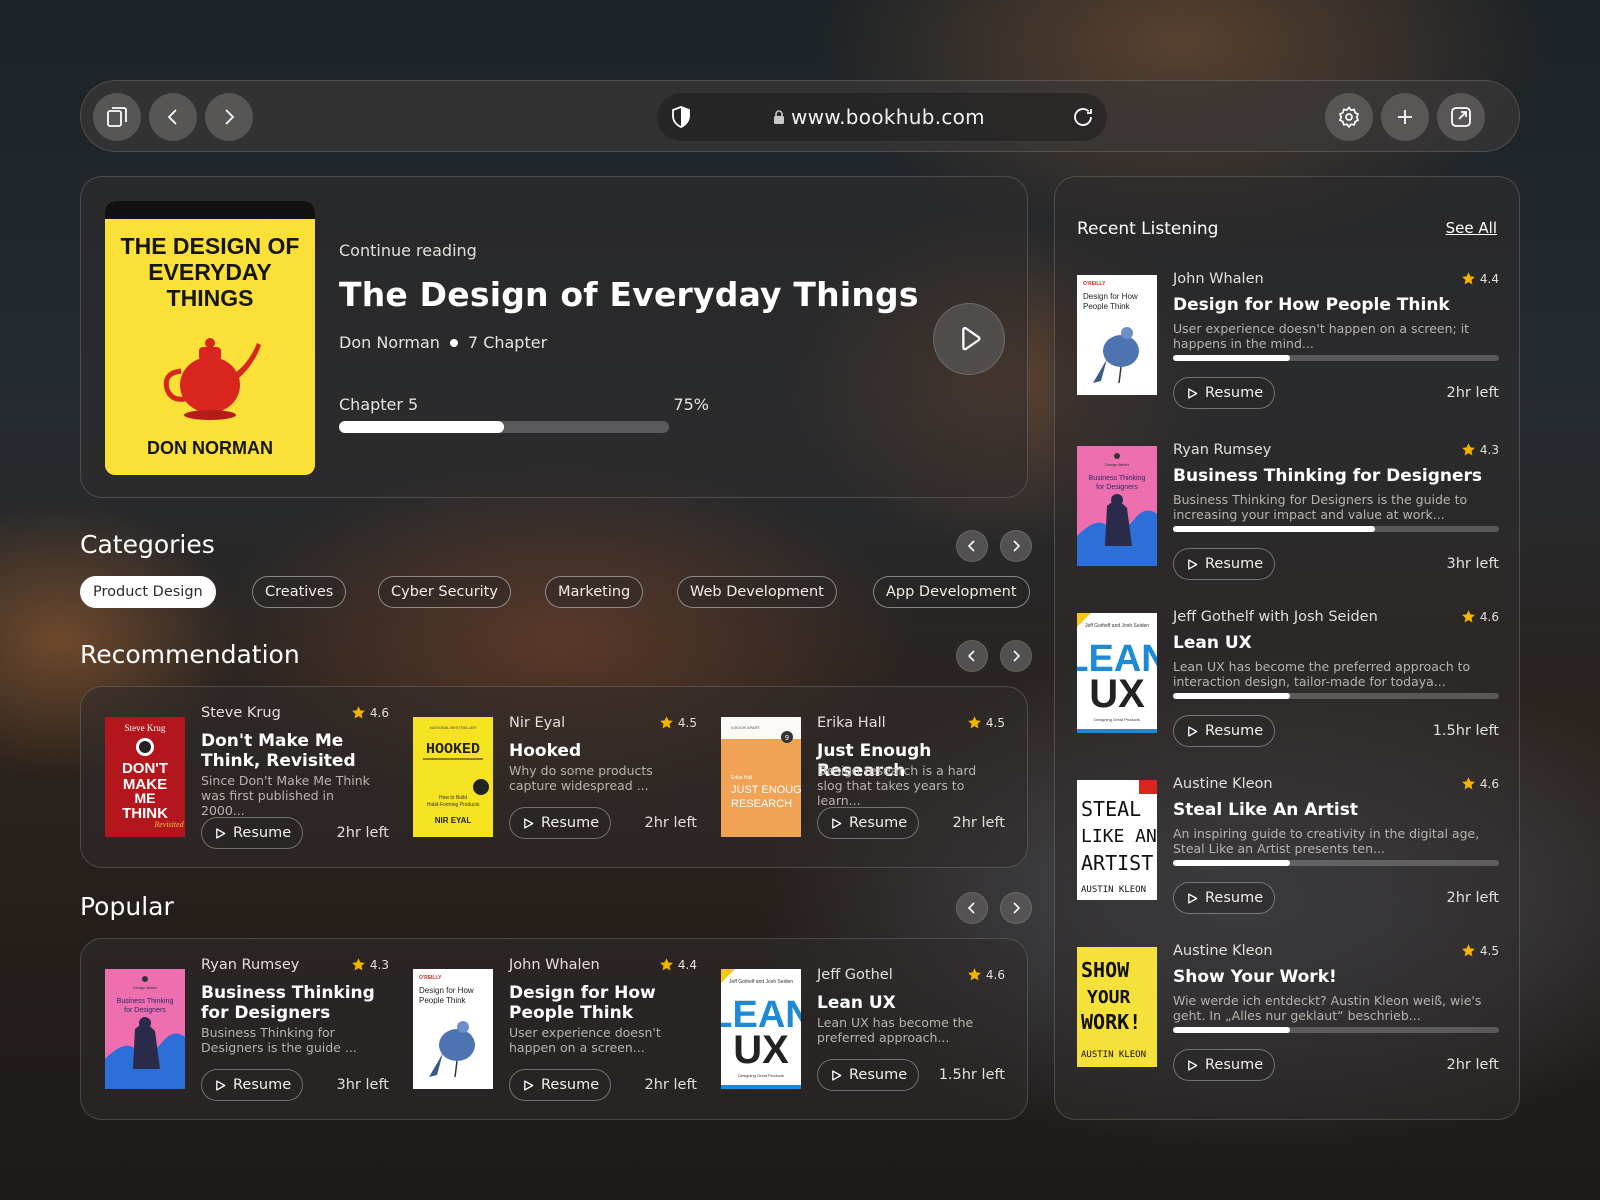 Image resolution: width=1600 pixels, height=1200 pixels. I want to click on book-cover: SHOW YOUR WORK! AUSTIN KLEON, so click(1117, 1007).